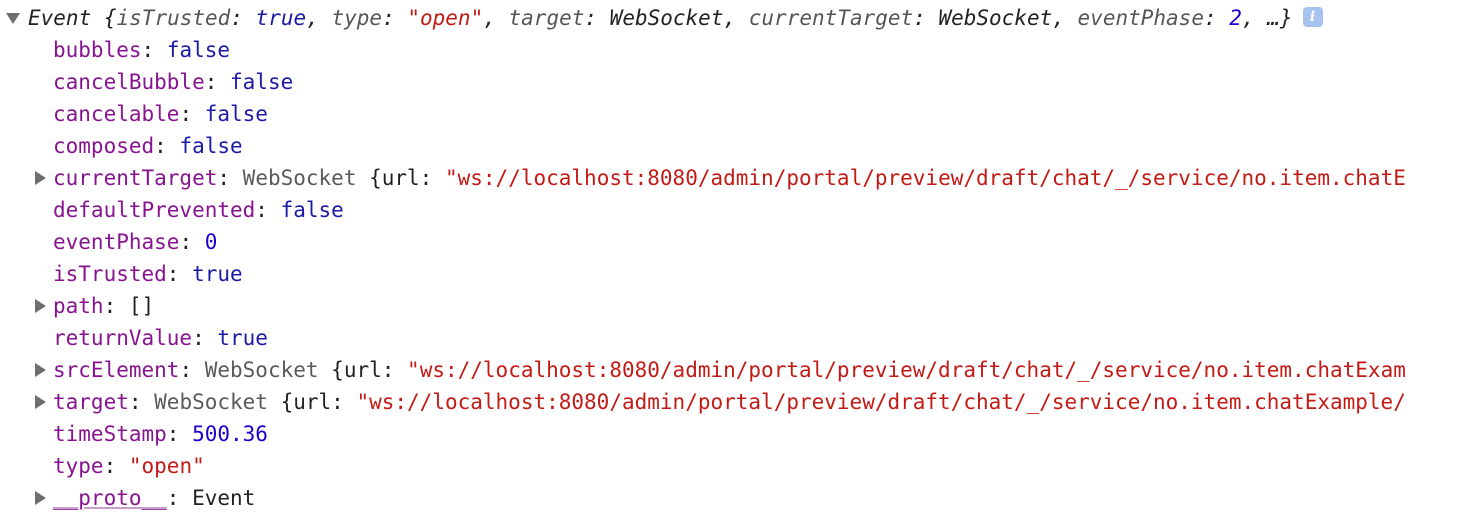  Describe the element at coordinates (116, 242) in the screenshot. I see `property-key: eventPhase` at that location.